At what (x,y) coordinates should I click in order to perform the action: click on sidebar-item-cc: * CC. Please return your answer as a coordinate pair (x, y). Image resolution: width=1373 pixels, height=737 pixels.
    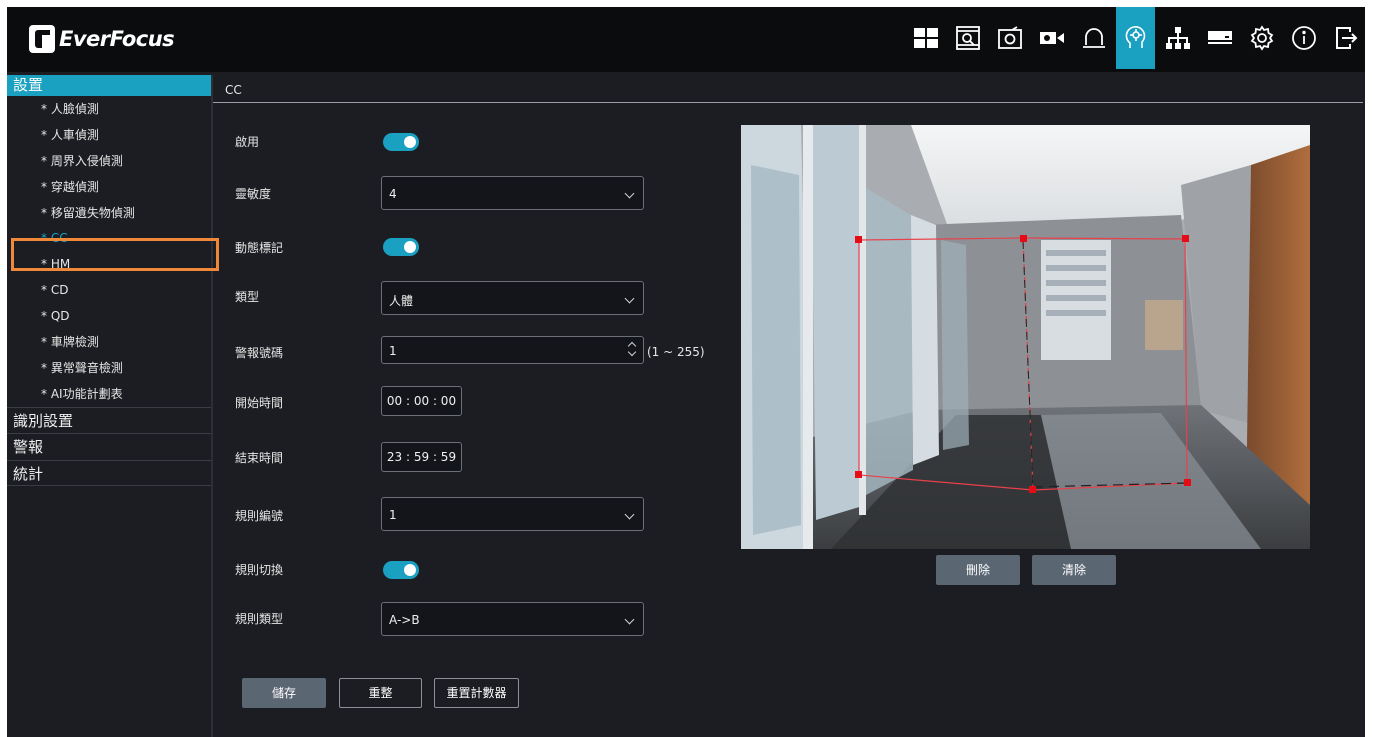
    Looking at the image, I should click on (109, 238).